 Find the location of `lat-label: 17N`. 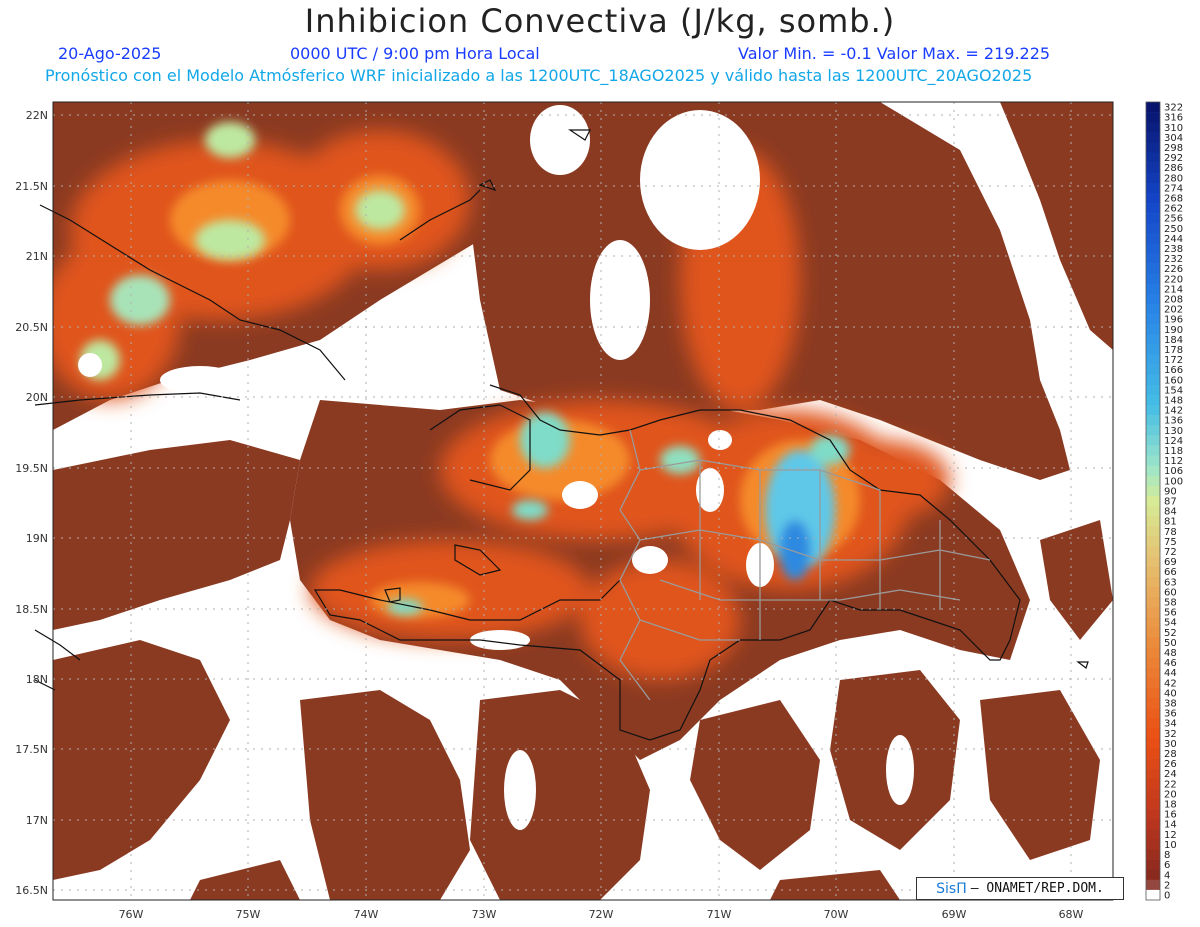

lat-label: 17N is located at coordinates (37, 820).